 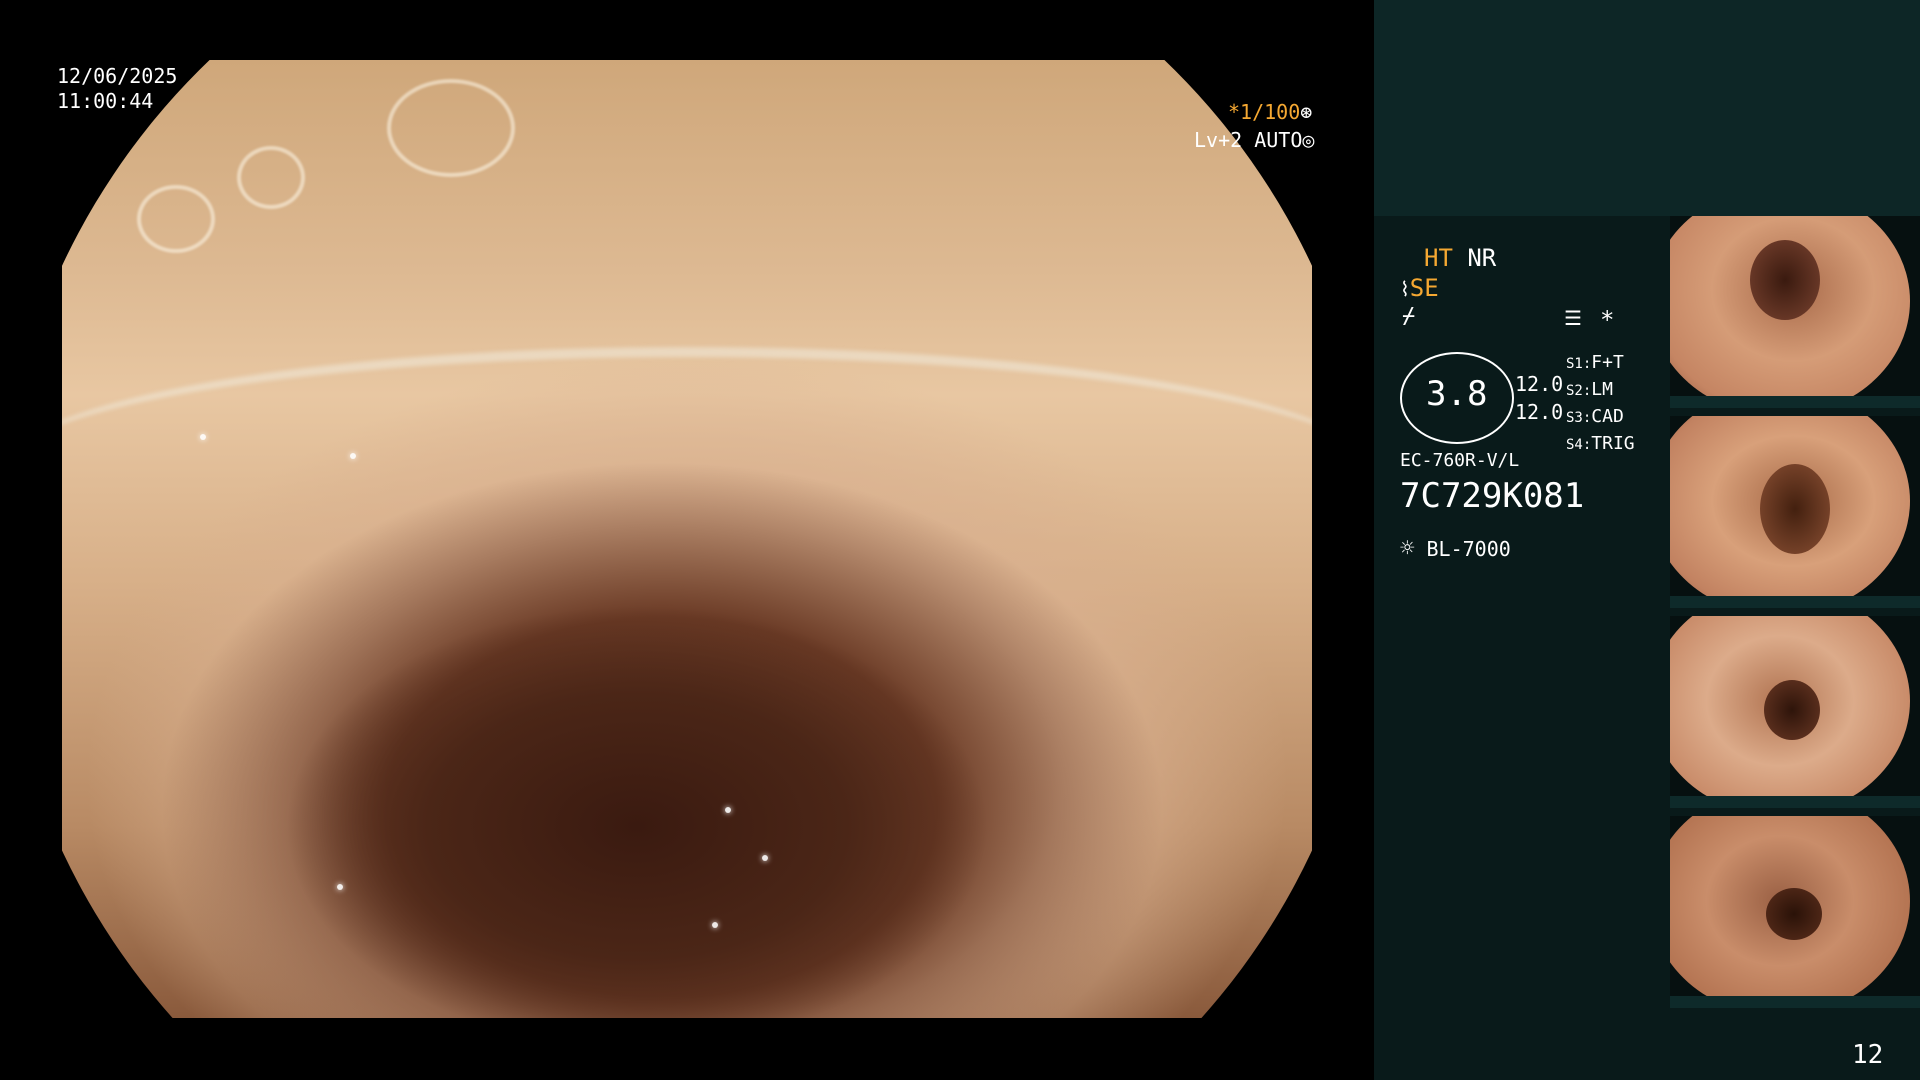 I want to click on side-panel-header, so click(x=1647, y=108).